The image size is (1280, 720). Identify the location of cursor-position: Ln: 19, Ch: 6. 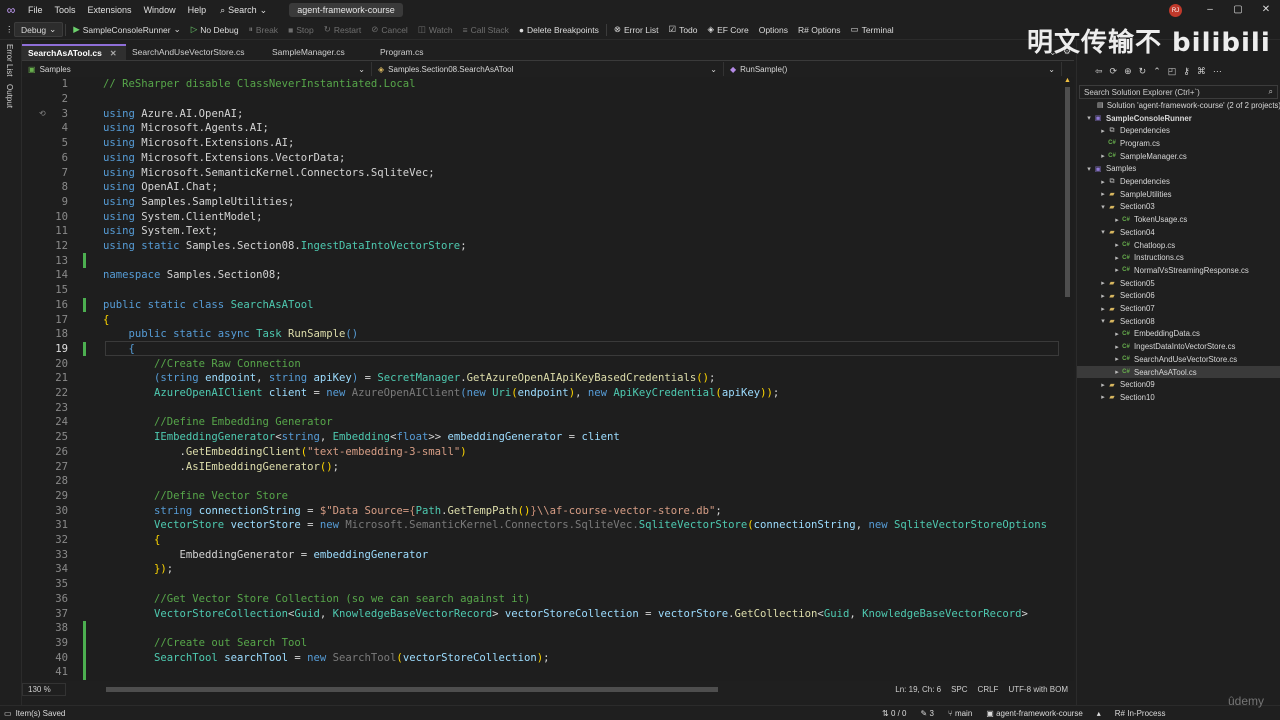
(918, 689).